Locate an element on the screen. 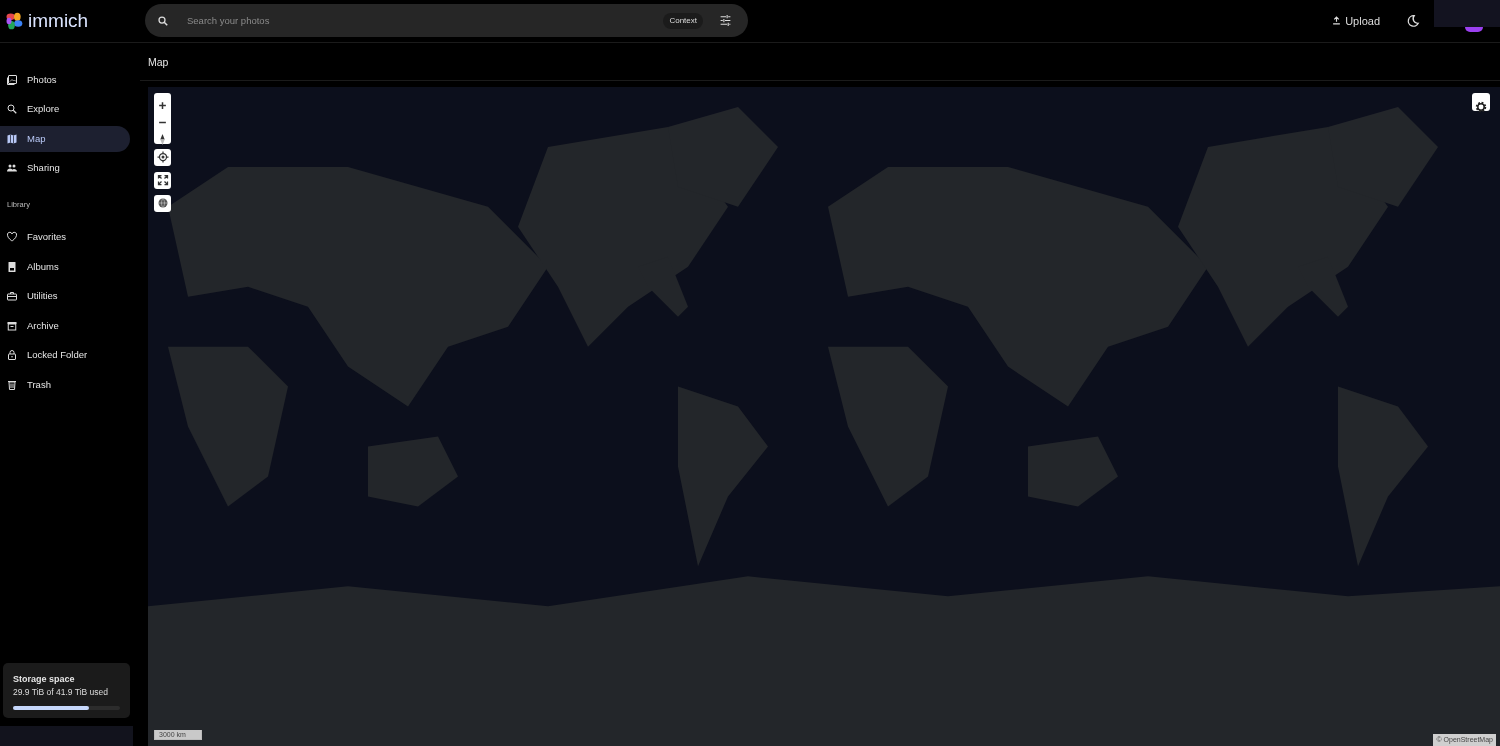 This screenshot has width=1500, height=746. crosshair-icon is located at coordinates (162, 157).